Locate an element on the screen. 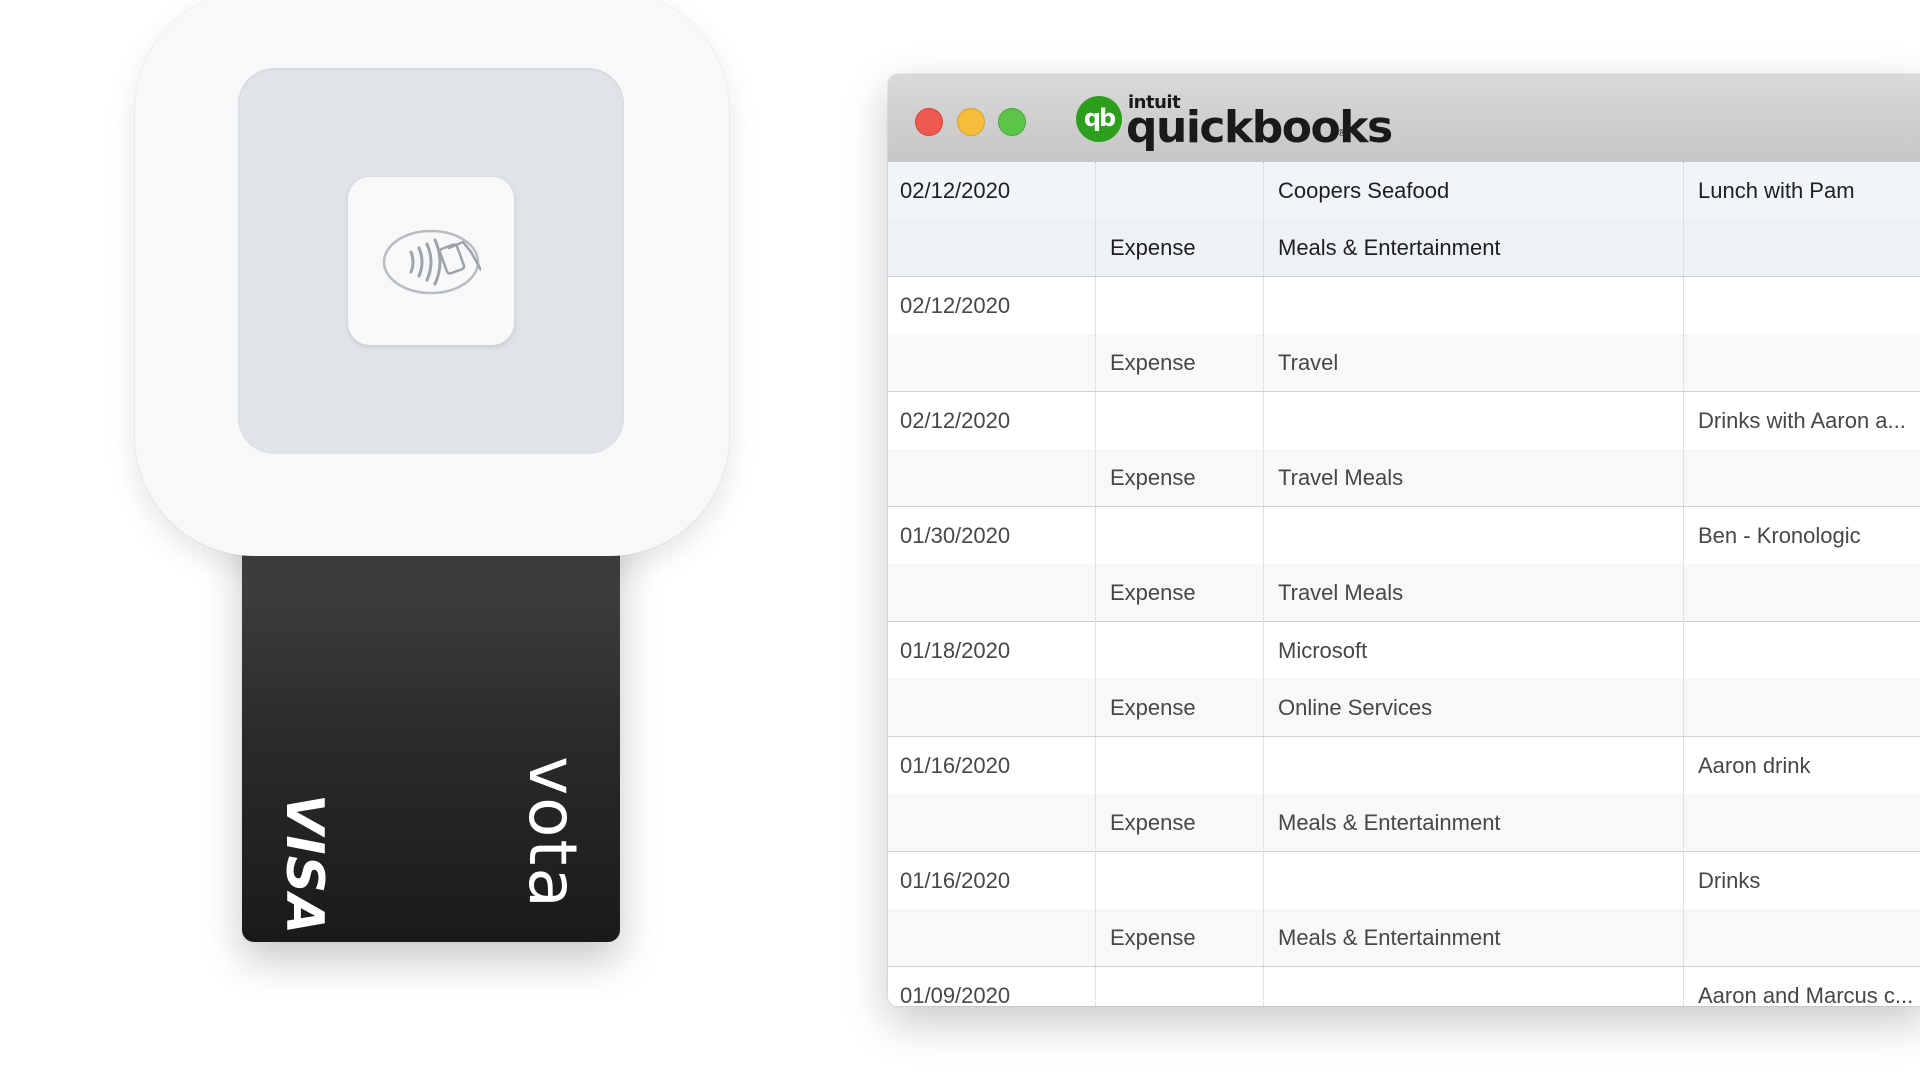 The height and width of the screenshot is (1080, 1920). table-row-detail: Expense Travel is located at coordinates (1404, 363).